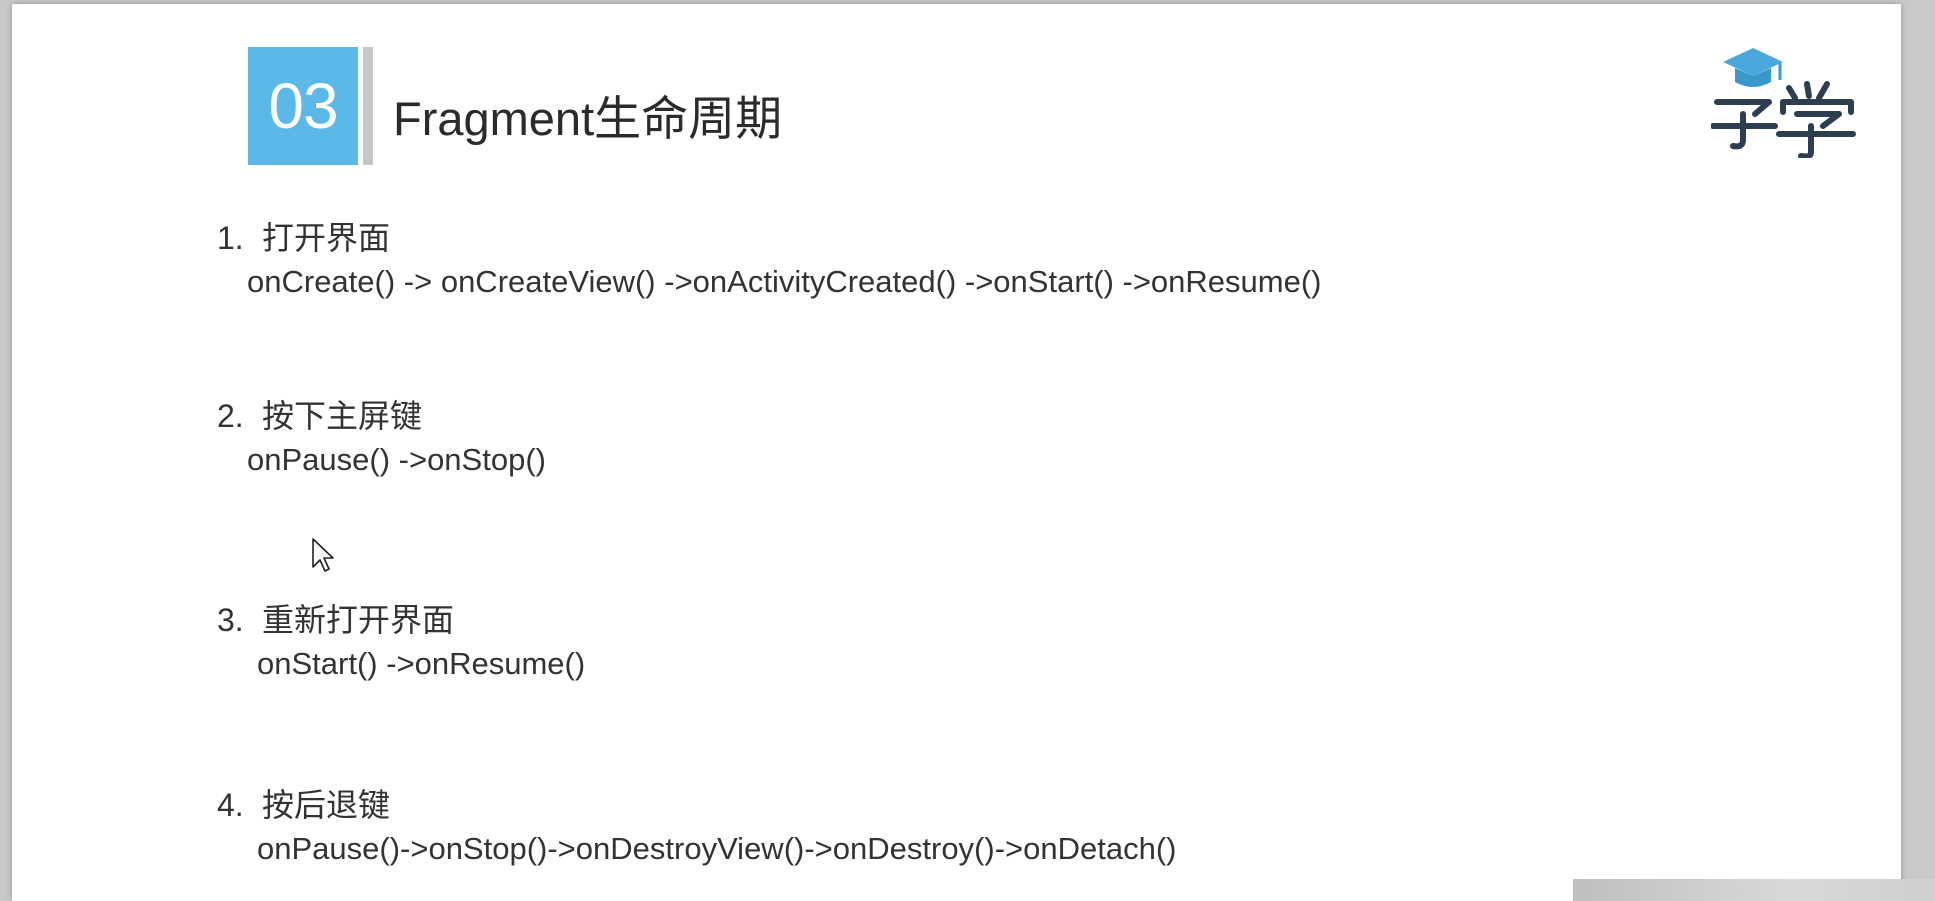 The height and width of the screenshot is (901, 1935). I want to click on horizontal-scrollbar, so click(1754, 890).